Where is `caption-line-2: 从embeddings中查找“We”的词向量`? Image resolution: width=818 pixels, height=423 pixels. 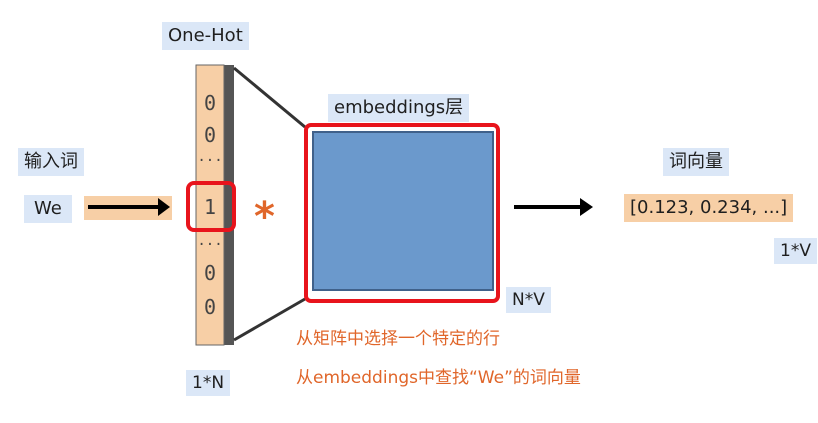
caption-line-2: 从embeddings中查找“We”的词向量 is located at coordinates (438, 378).